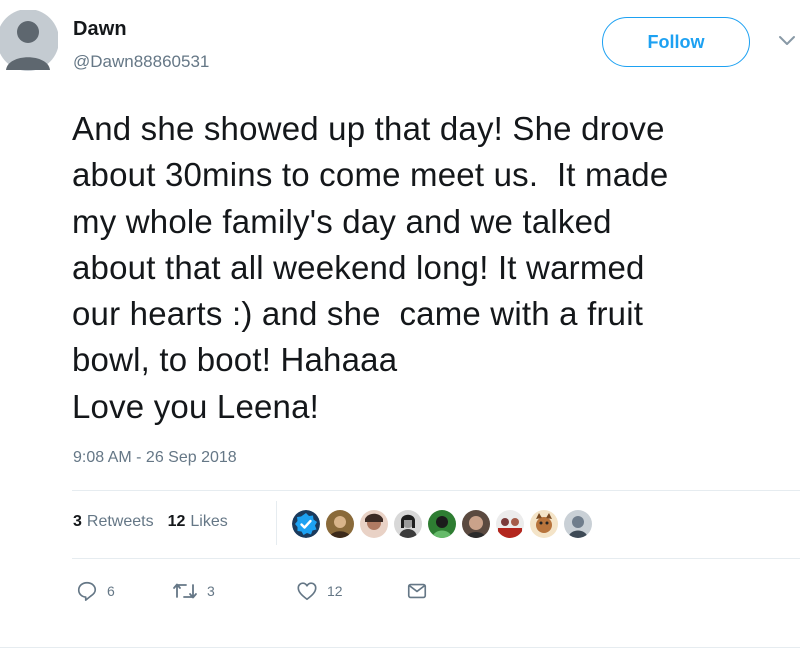 The image size is (800, 650). I want to click on tweet-stats: 3 Retweets 12 Likes, so click(150, 522).